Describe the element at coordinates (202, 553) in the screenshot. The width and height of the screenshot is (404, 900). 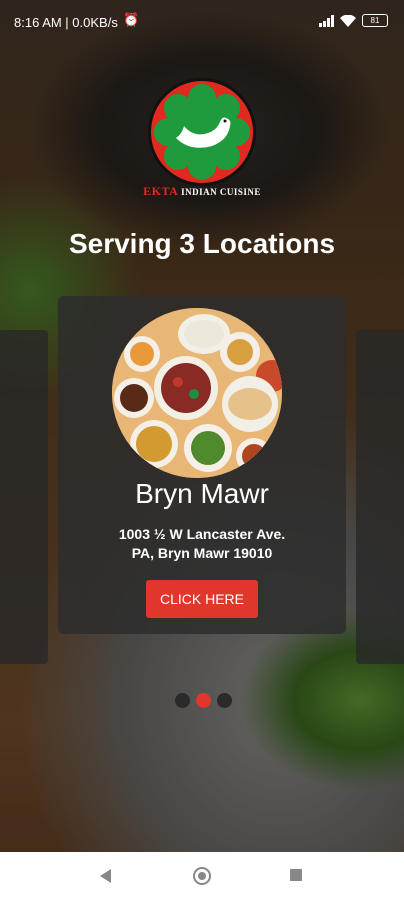
I see `address-line-2: PA, Bryn Mawr 19010` at that location.